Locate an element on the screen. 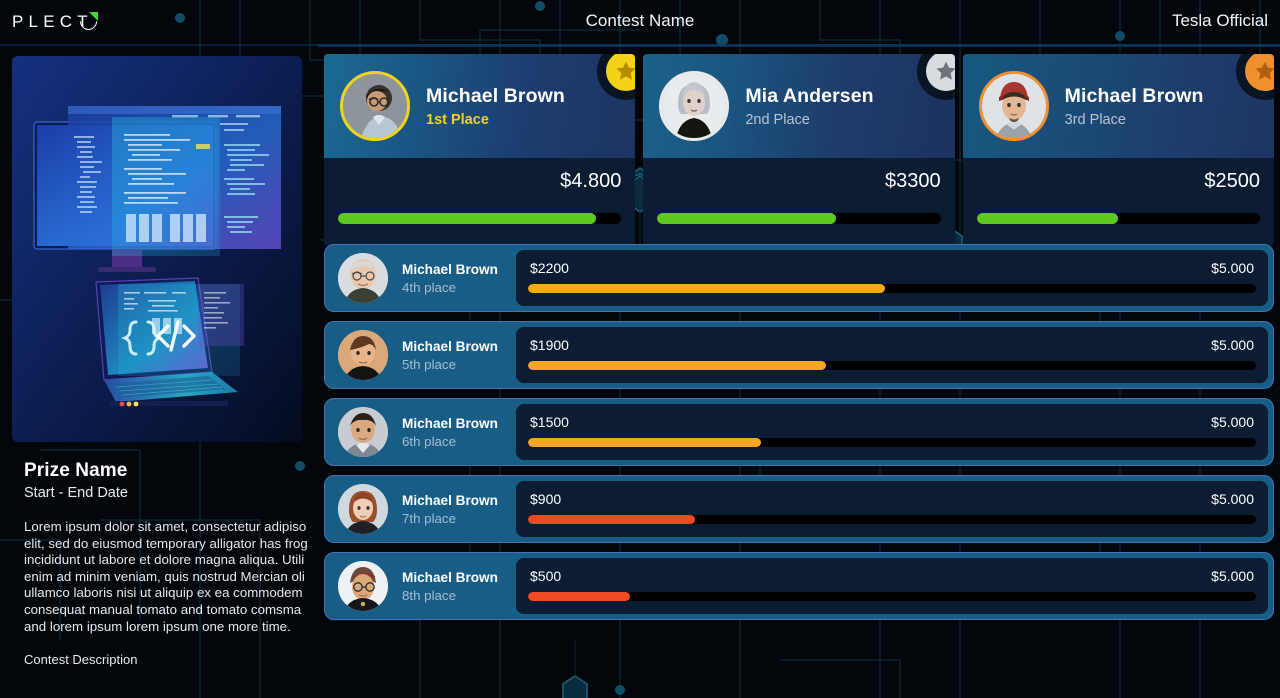 The height and width of the screenshot is (698, 1280). row-user: Michael Brown 7th place is located at coordinates (423, 509).